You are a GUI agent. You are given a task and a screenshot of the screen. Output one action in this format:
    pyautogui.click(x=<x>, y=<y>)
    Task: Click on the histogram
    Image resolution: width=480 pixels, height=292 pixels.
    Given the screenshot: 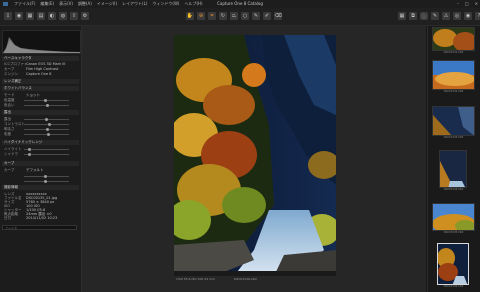 What is the action you would take?
    pyautogui.click(x=41, y=42)
    